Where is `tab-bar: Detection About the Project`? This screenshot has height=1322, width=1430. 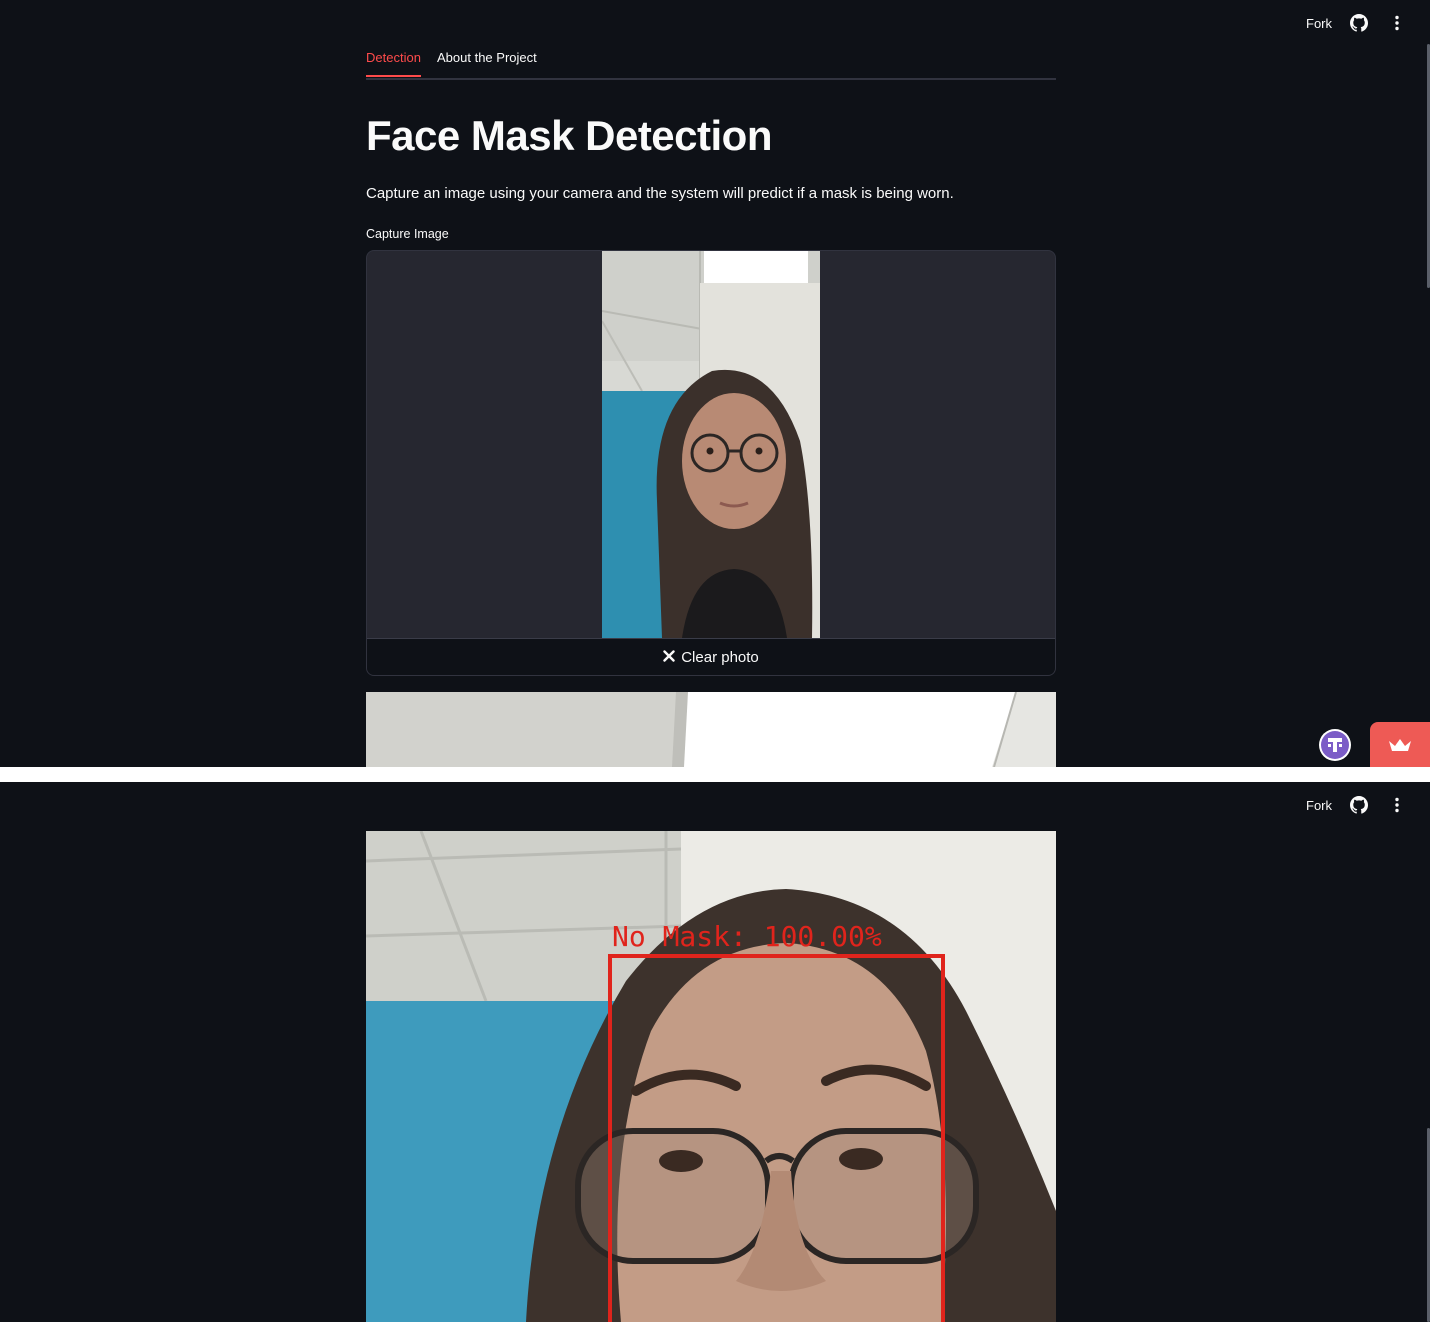
tab-bar: Detection About the Project is located at coordinates (711, 63).